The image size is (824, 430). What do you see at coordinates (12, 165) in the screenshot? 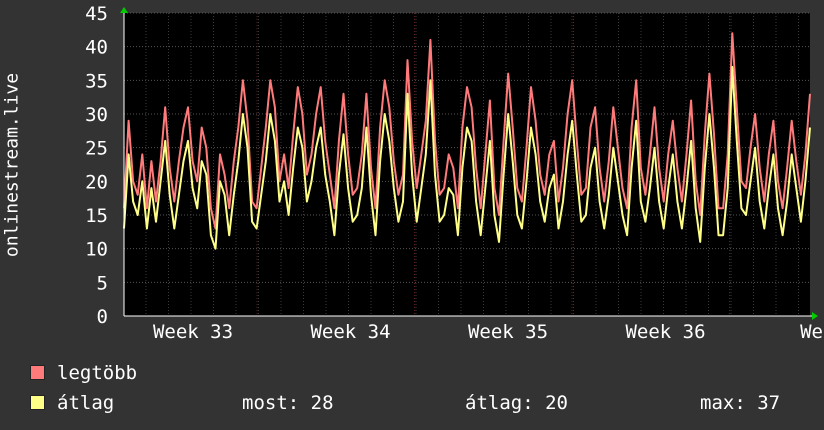
I see `y-axis-title: onlinestream.live` at bounding box center [12, 165].